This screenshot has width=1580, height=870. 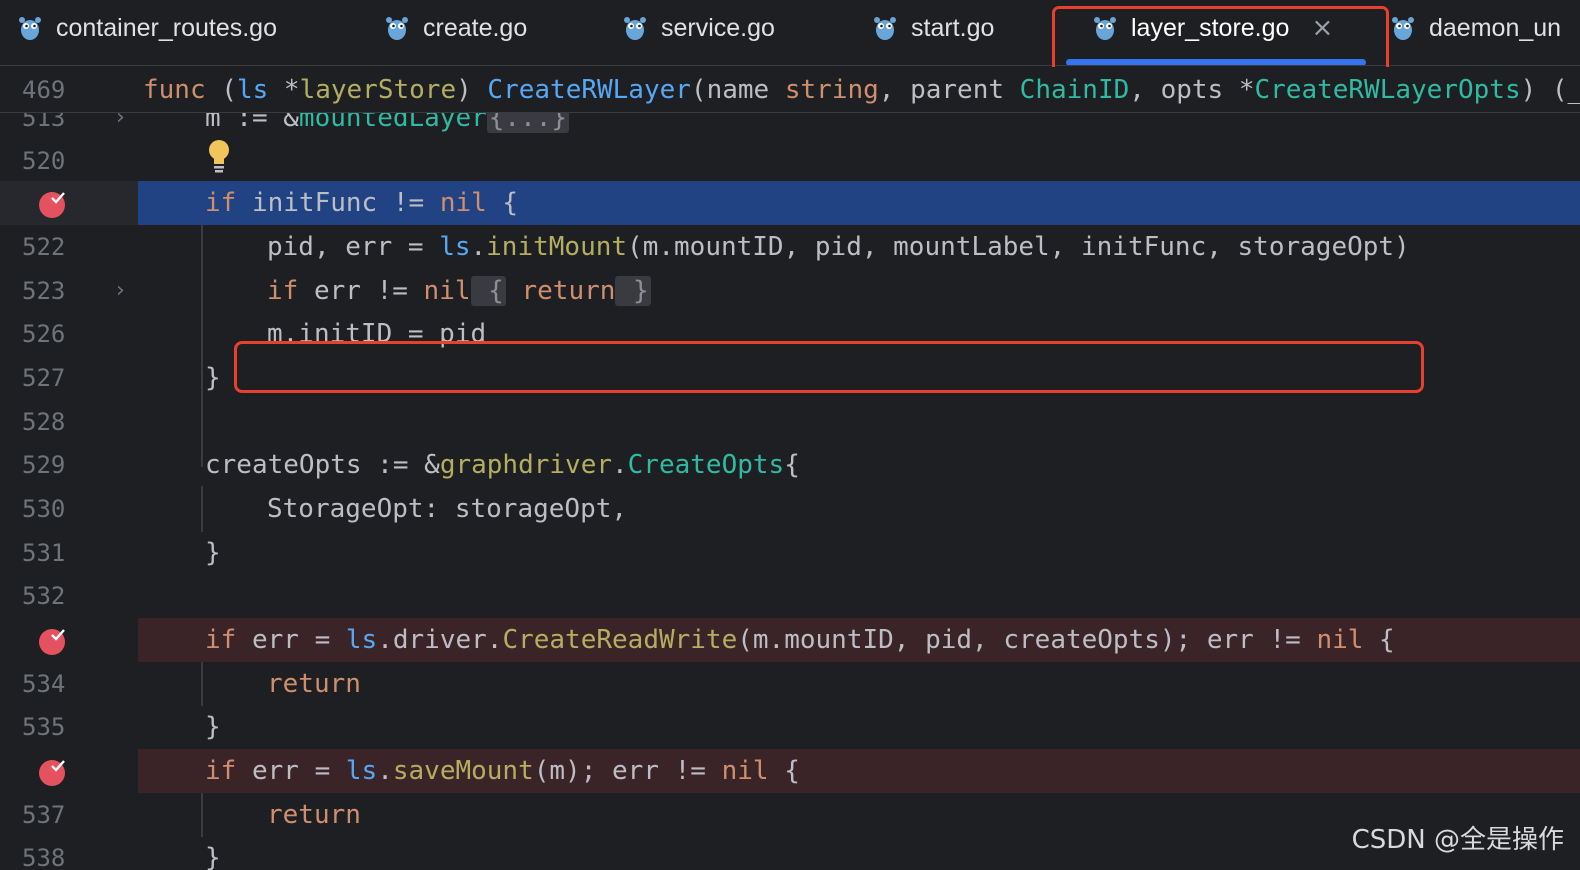 What do you see at coordinates (44, 508) in the screenshot?
I see `line-number: 530` at bounding box center [44, 508].